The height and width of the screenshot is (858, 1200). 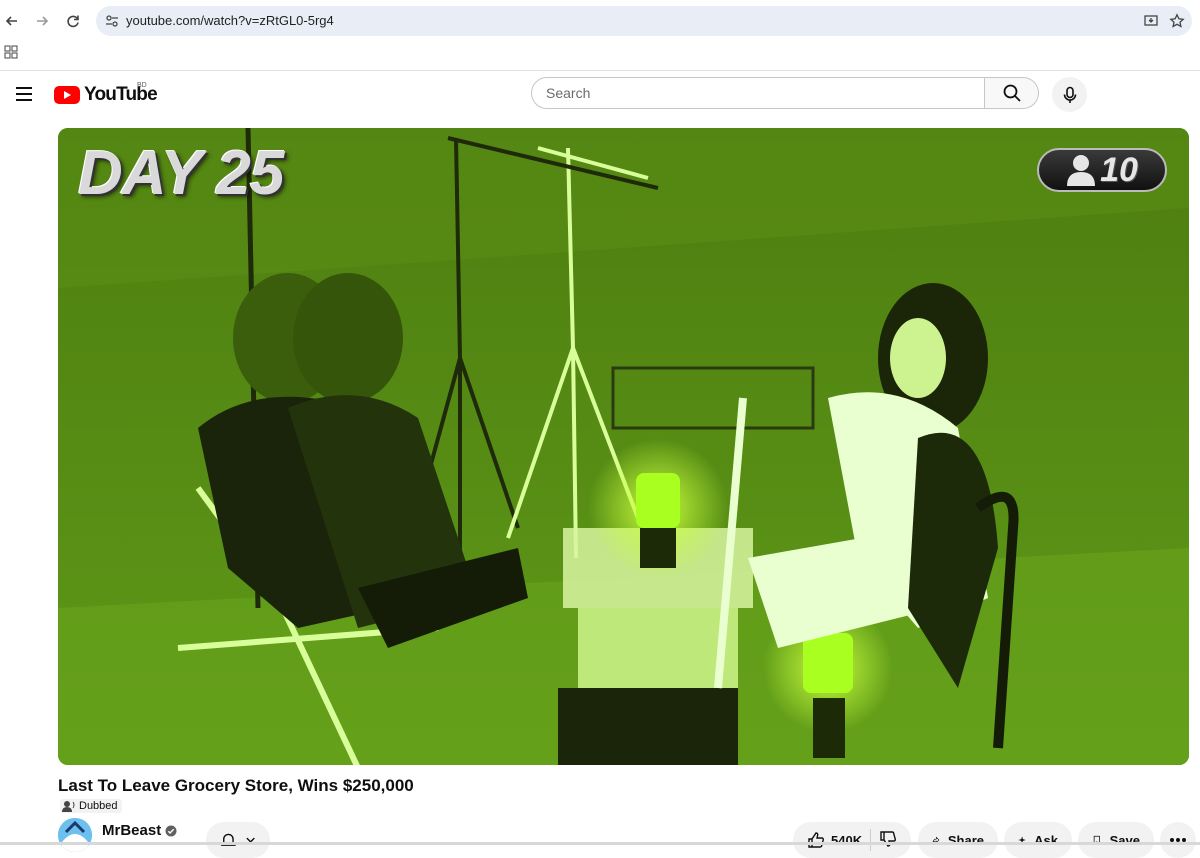 What do you see at coordinates (1119, 169) in the screenshot?
I see `remaining-players-count: 10` at bounding box center [1119, 169].